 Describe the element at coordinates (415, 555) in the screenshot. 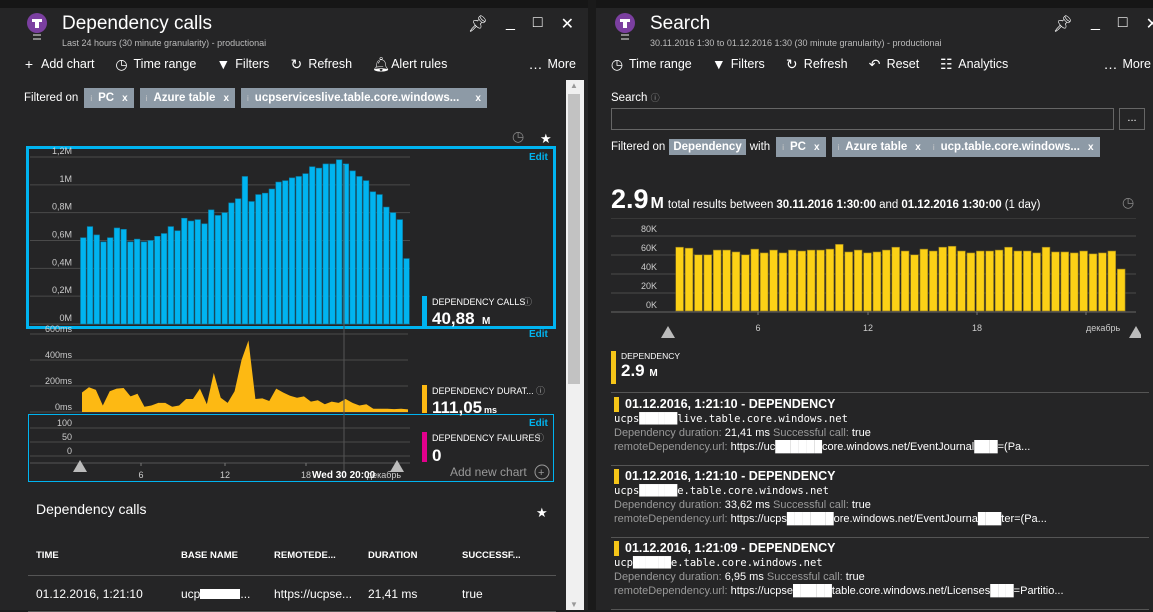

I see `column-header: DURATION` at that location.